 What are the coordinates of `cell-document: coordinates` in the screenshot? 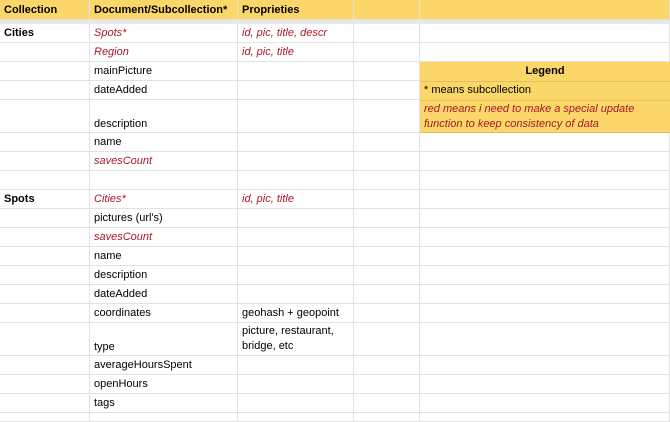 It's located at (164, 313).